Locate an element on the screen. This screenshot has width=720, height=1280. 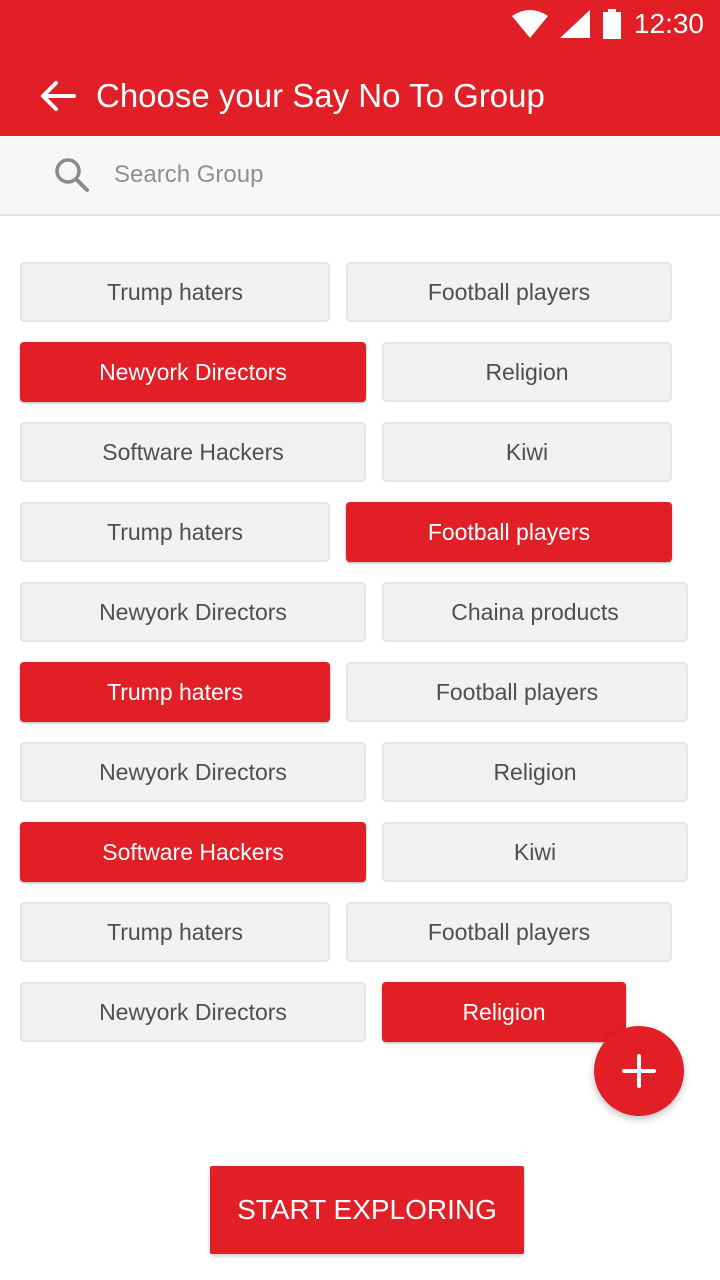
status-bar: 12:30 is located at coordinates (607, 24).